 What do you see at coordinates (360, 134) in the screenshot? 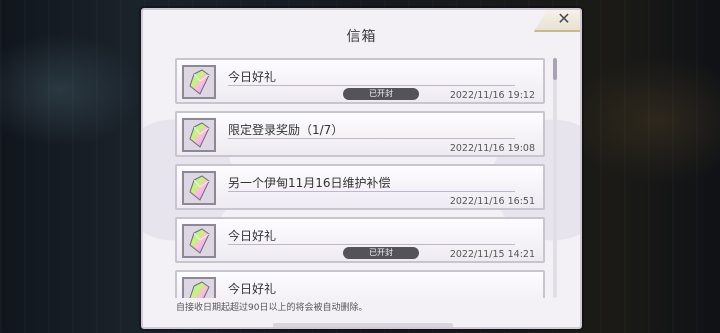
I see `mail-item: 限定登录奖励（1/7） 2022/11/16 19:08` at bounding box center [360, 134].